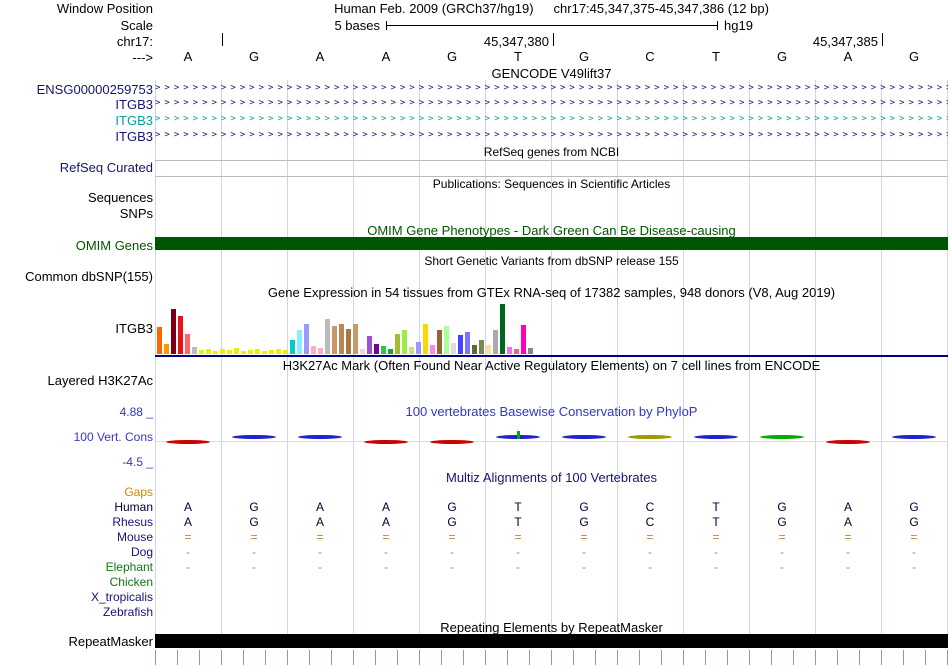  Describe the element at coordinates (76, 567) in the screenshot. I see `label-elephant: Elephant` at that location.